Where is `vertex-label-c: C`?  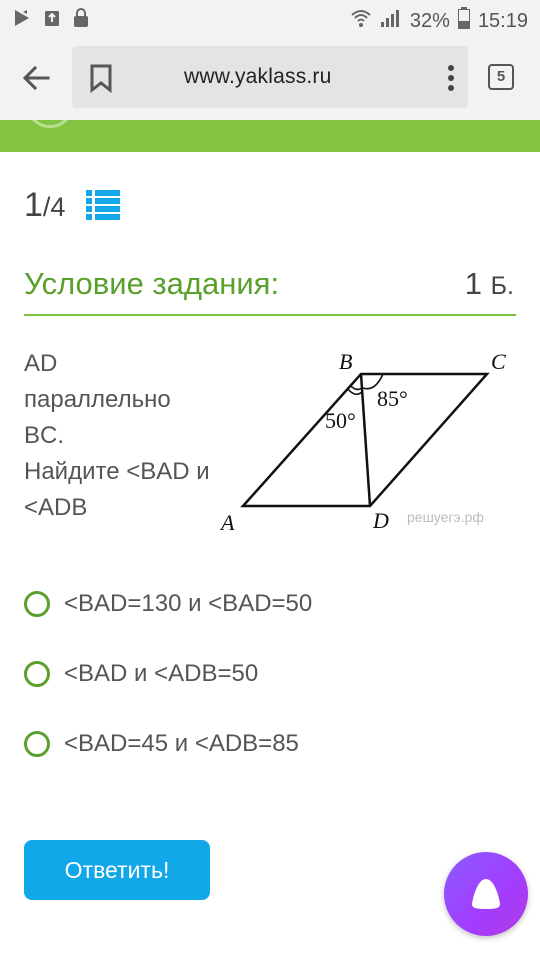
vertex-label-c: C is located at coordinates (498, 361).